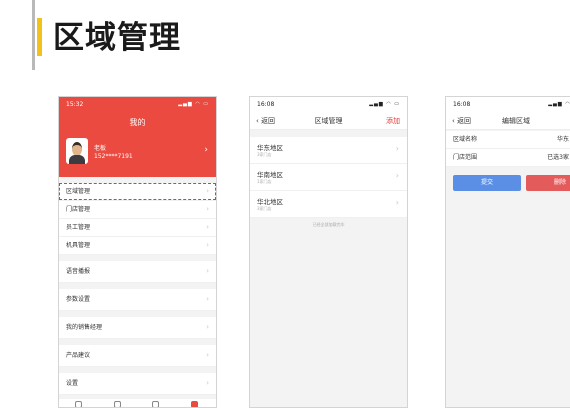 The image size is (570, 408). I want to click on menu-item-label: 设置, so click(72, 383).